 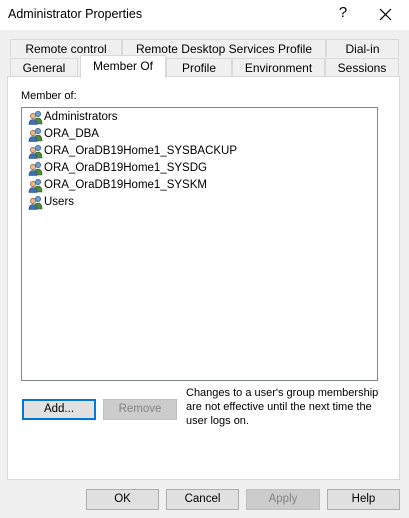 What do you see at coordinates (122, 499) in the screenshot?
I see `ok-button: OK` at bounding box center [122, 499].